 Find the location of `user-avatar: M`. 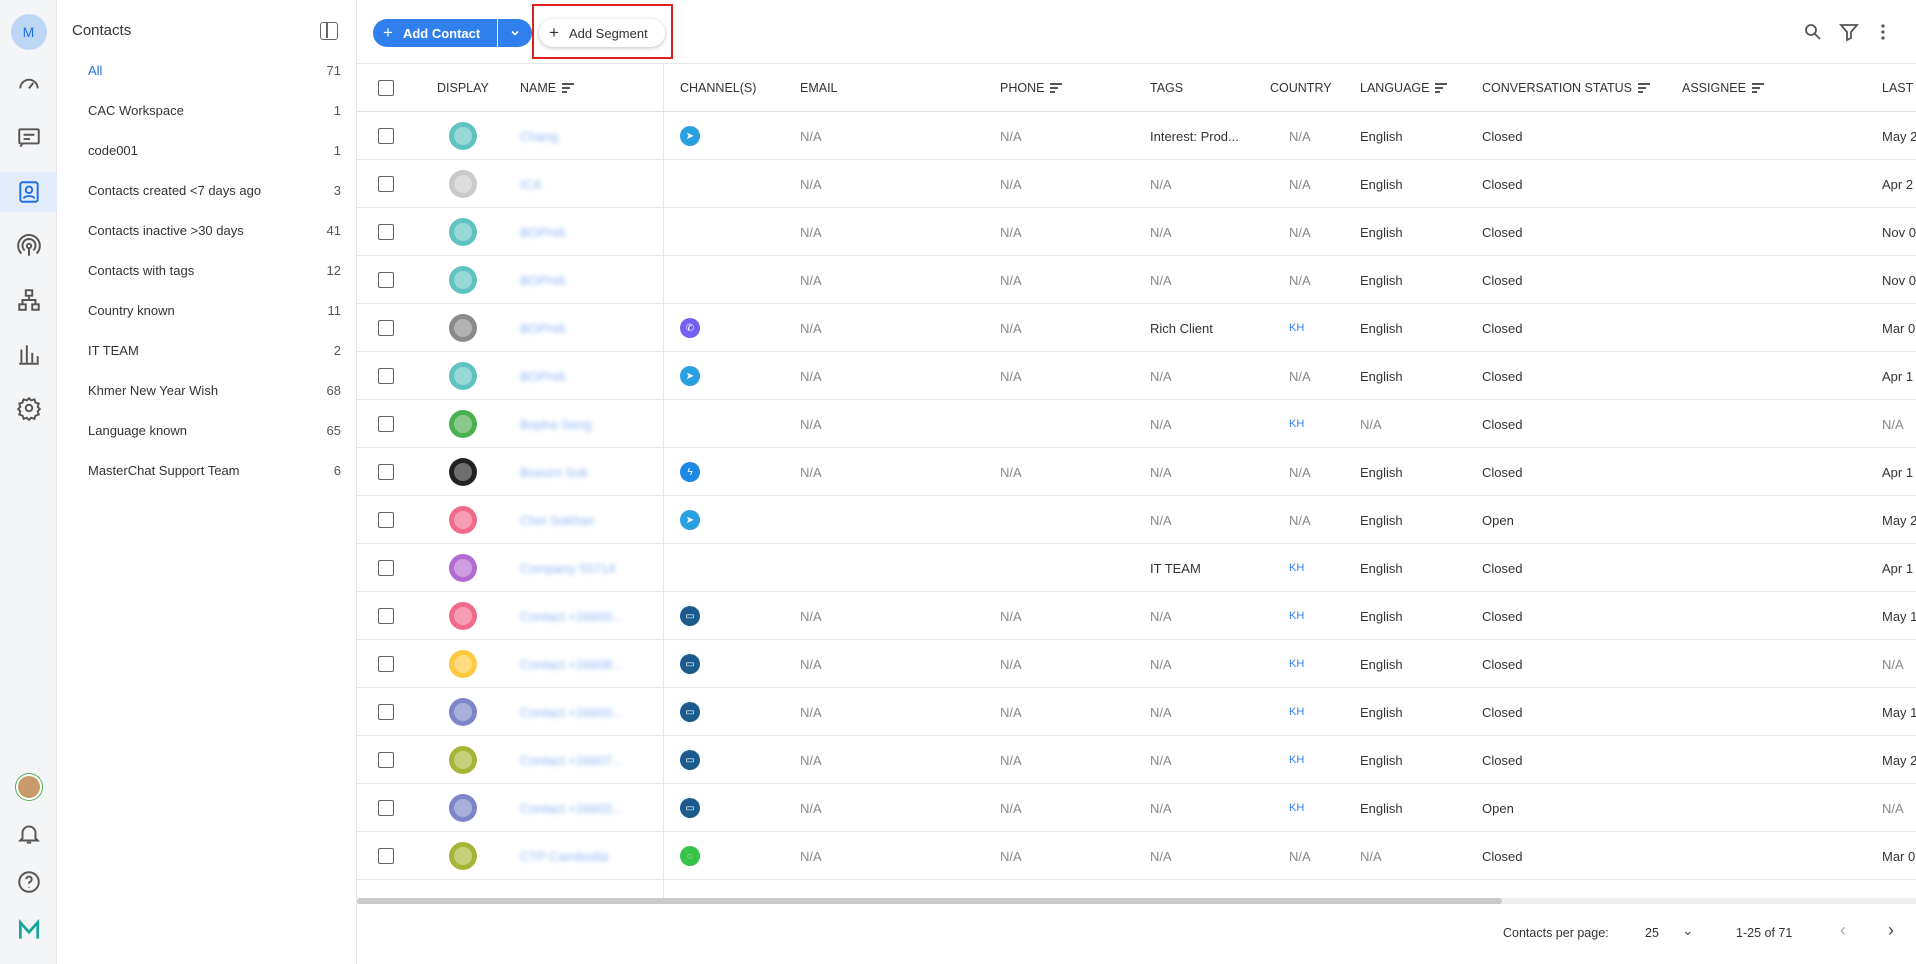

user-avatar: M is located at coordinates (28, 32).